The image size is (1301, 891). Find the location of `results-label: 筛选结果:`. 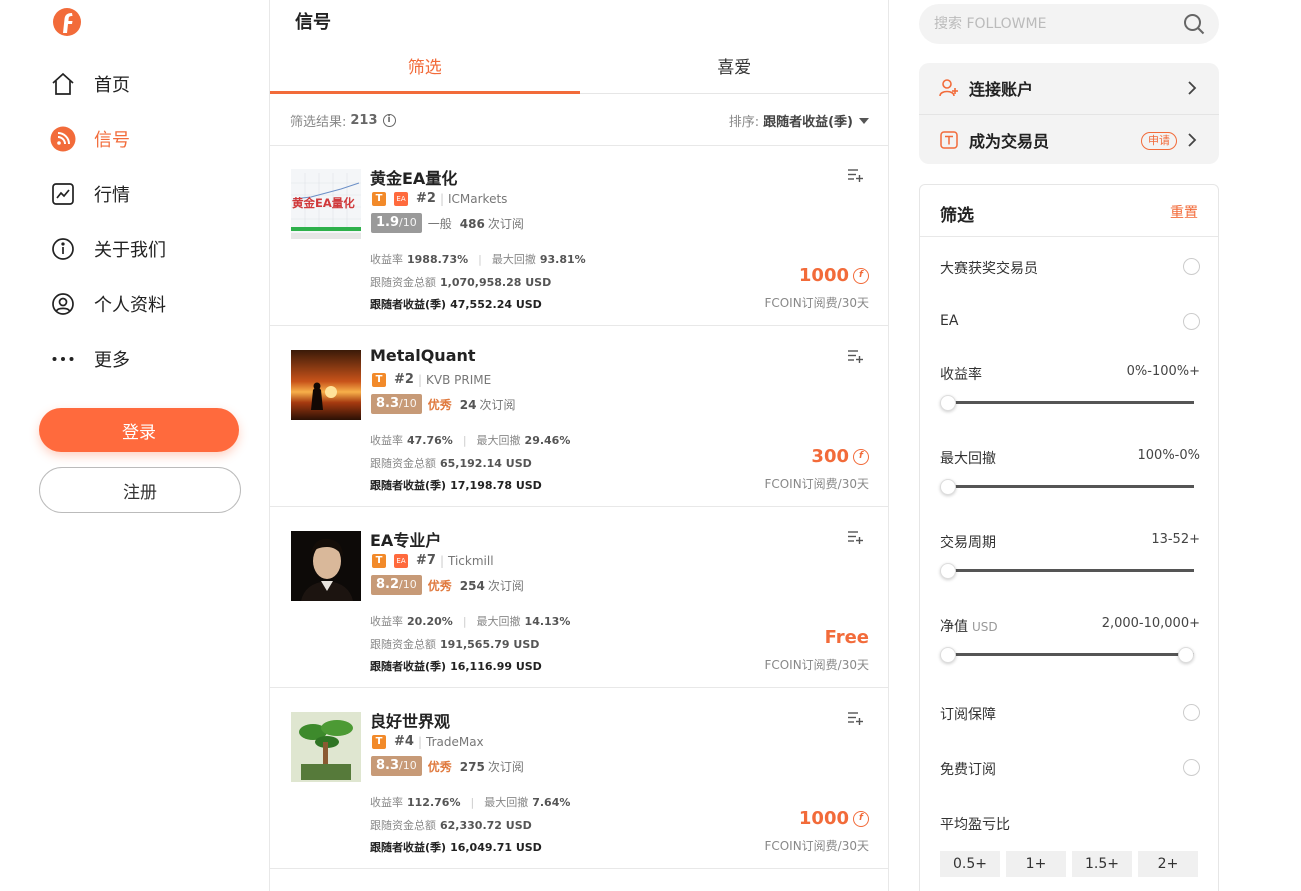

results-label: 筛选结果: is located at coordinates (318, 122).